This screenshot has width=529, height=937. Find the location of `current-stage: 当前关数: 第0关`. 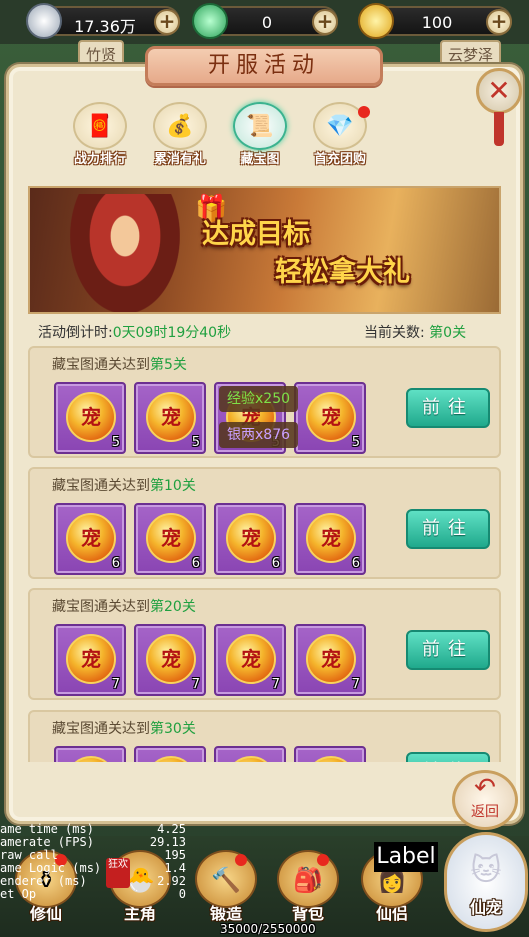

current-stage: 当前关数: 第0关 is located at coordinates (415, 332).